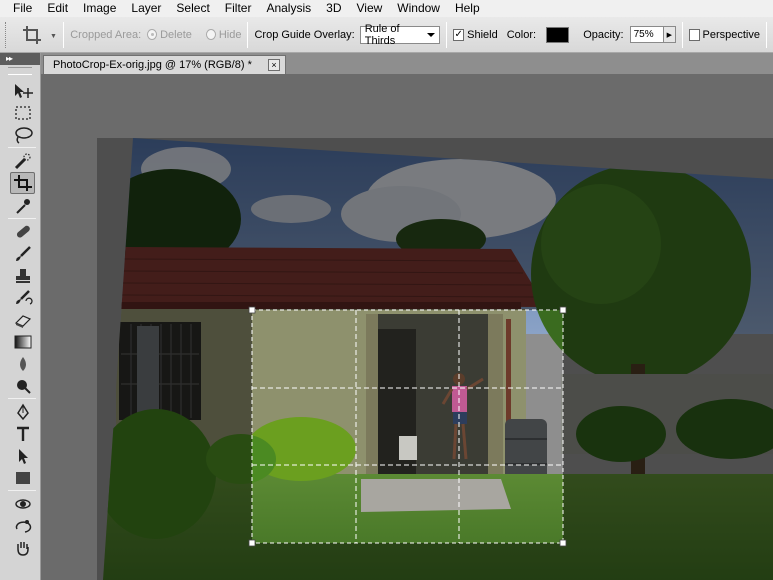 The image size is (773, 580). Describe the element at coordinates (252, 310) in the screenshot. I see `crop-handle-top-left` at that location.